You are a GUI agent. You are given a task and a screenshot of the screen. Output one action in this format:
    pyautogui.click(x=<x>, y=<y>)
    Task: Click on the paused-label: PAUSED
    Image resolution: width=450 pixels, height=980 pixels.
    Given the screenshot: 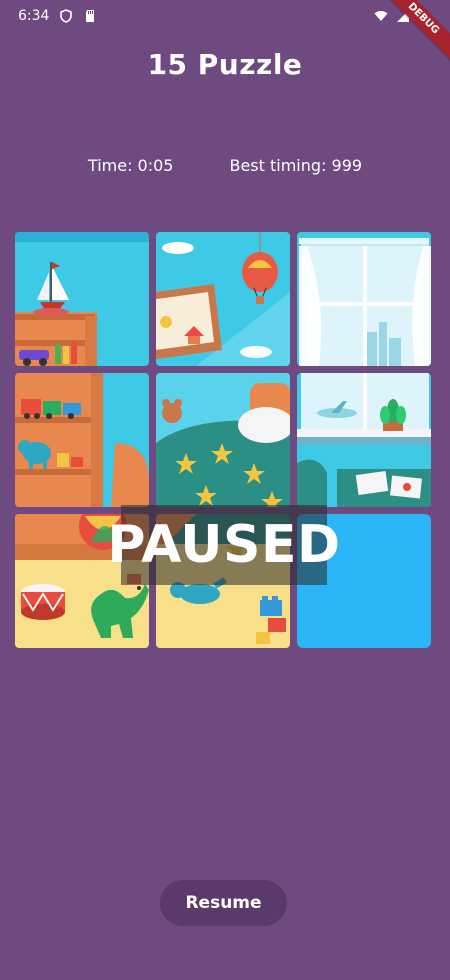 What is the action you would take?
    pyautogui.click(x=224, y=545)
    